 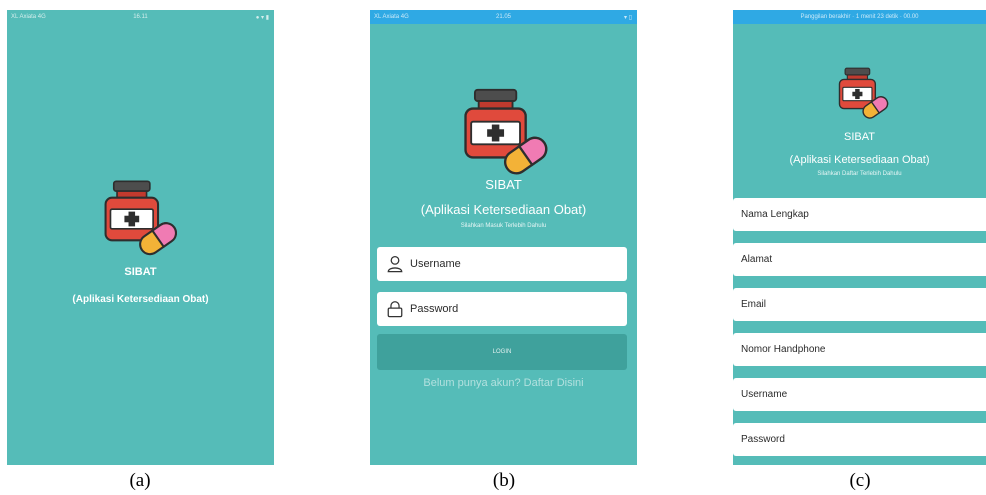 I want to click on status-bar: XL Axiata 4G 16.11 ● ▾ ▮, so click(x=140, y=17).